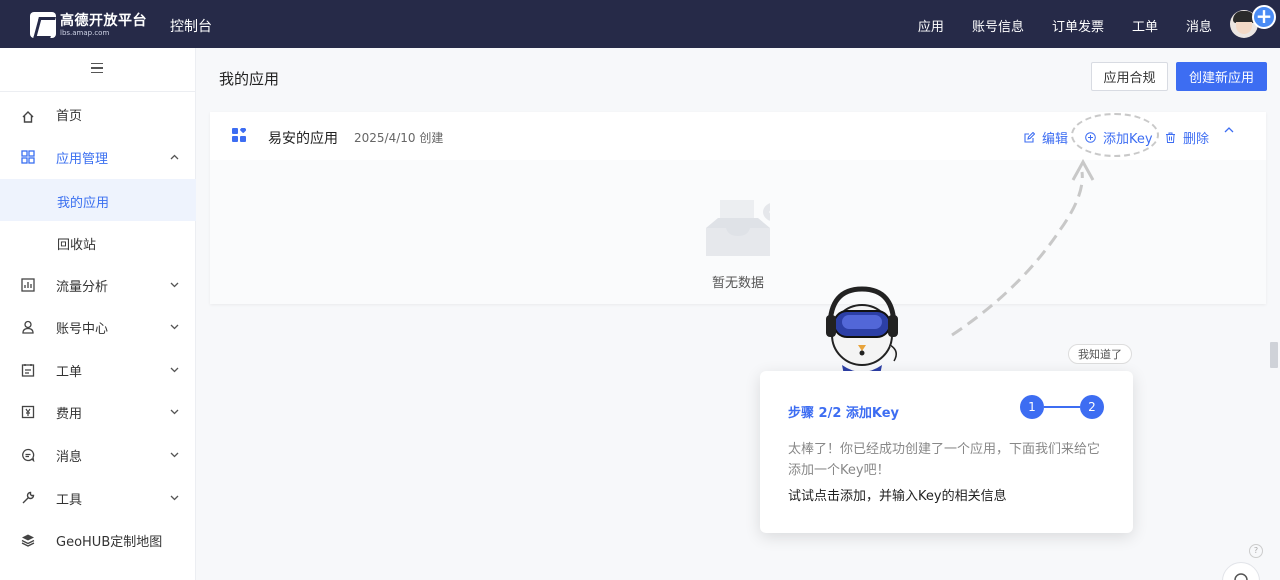  I want to click on edit-icon, so click(1030, 137).